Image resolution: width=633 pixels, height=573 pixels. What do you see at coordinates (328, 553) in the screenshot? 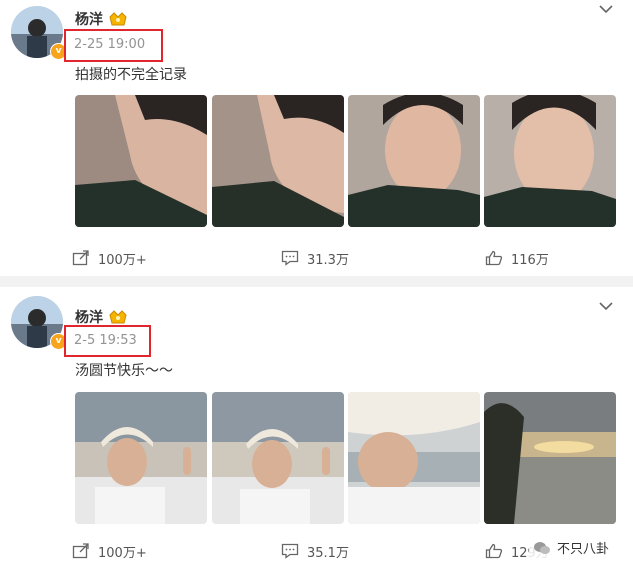
I see `comment-count: 35.1万` at bounding box center [328, 553].